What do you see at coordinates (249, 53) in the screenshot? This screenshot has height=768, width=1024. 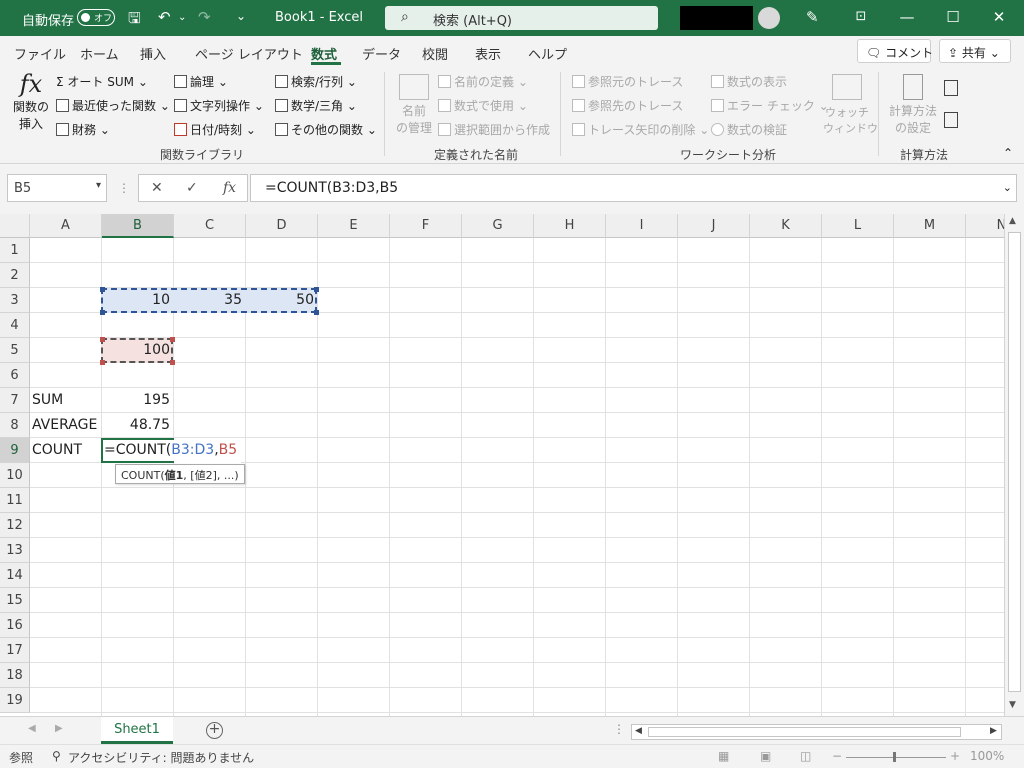 I see `tab-page-layout: ページ レイアウト` at bounding box center [249, 53].